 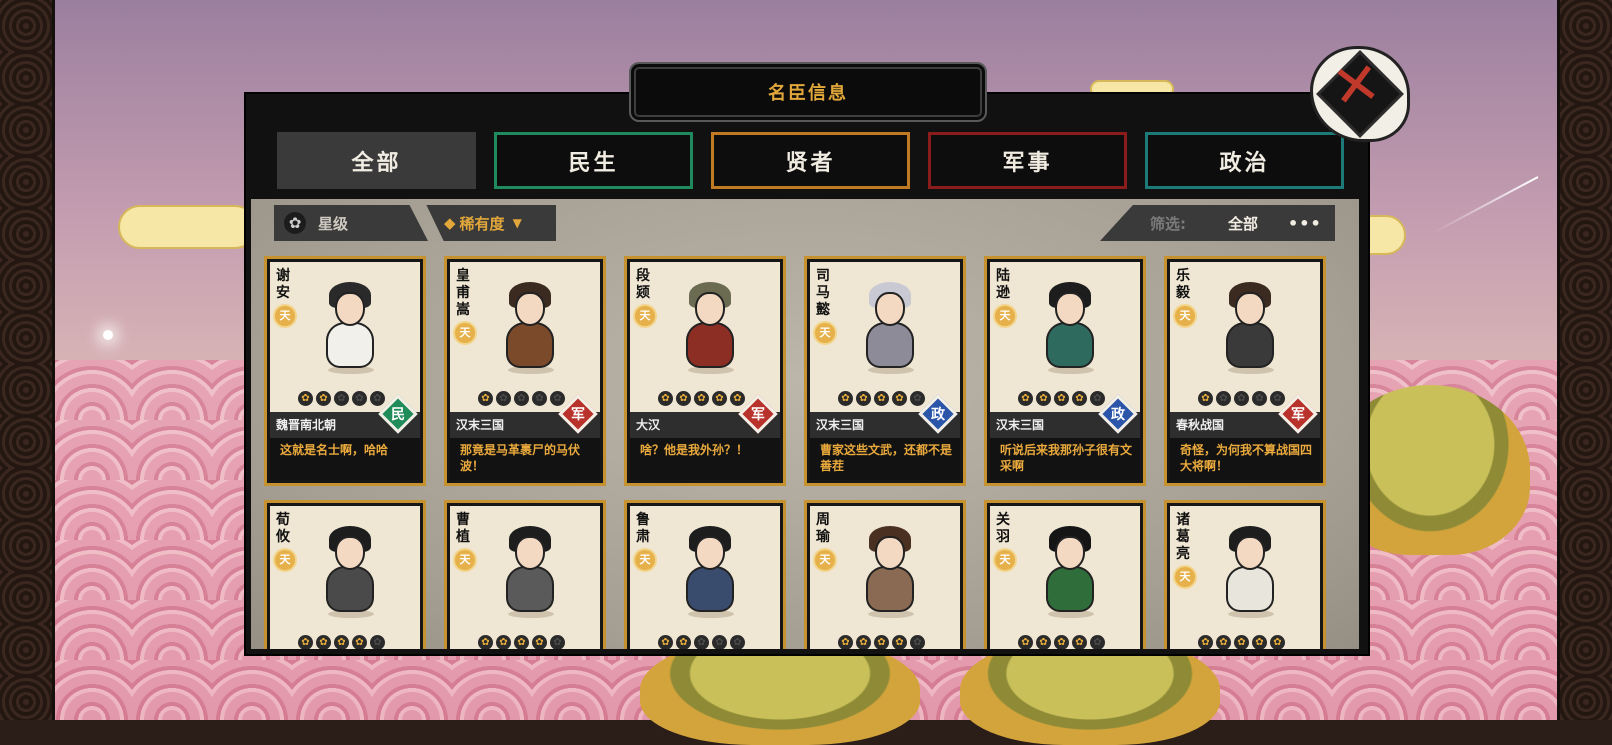 I want to click on minister-card: 谢安天 ✿ ✿ ✿ ✿ ✿ 魏晋南北朝民这就是名士啊，哈哈, so click(x=345, y=371).